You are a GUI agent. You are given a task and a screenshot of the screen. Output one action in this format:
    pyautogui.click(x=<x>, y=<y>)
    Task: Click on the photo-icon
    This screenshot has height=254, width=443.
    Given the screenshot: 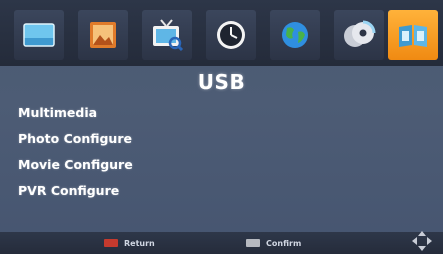 What is the action you would take?
    pyautogui.click(x=103, y=35)
    